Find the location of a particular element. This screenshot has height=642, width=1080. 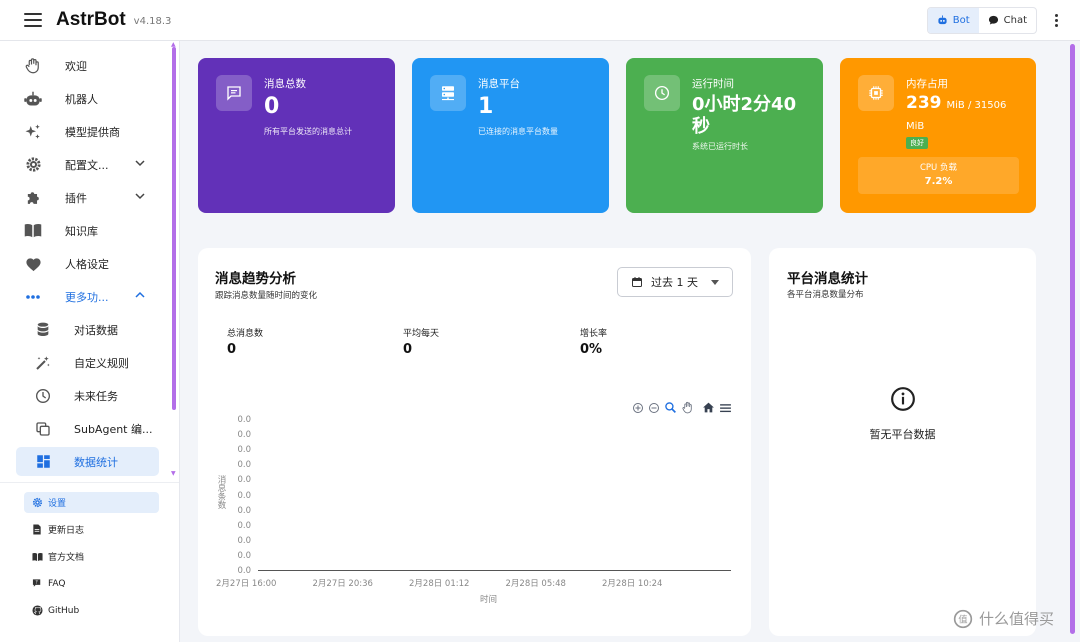

chat-mode-button: Chat is located at coordinates (1007, 20).